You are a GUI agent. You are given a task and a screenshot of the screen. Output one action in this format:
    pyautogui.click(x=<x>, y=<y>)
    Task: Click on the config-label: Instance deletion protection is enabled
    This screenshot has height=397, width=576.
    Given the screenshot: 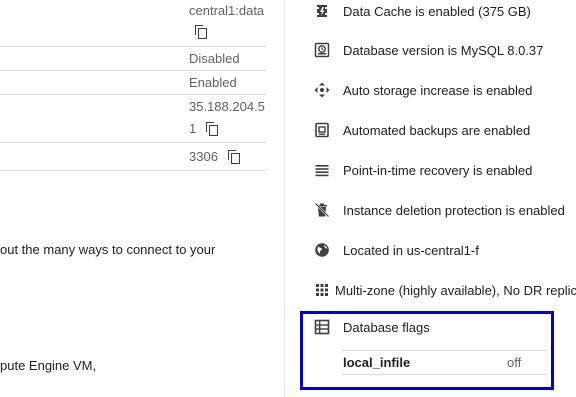 What is the action you would take?
    pyautogui.click(x=454, y=210)
    